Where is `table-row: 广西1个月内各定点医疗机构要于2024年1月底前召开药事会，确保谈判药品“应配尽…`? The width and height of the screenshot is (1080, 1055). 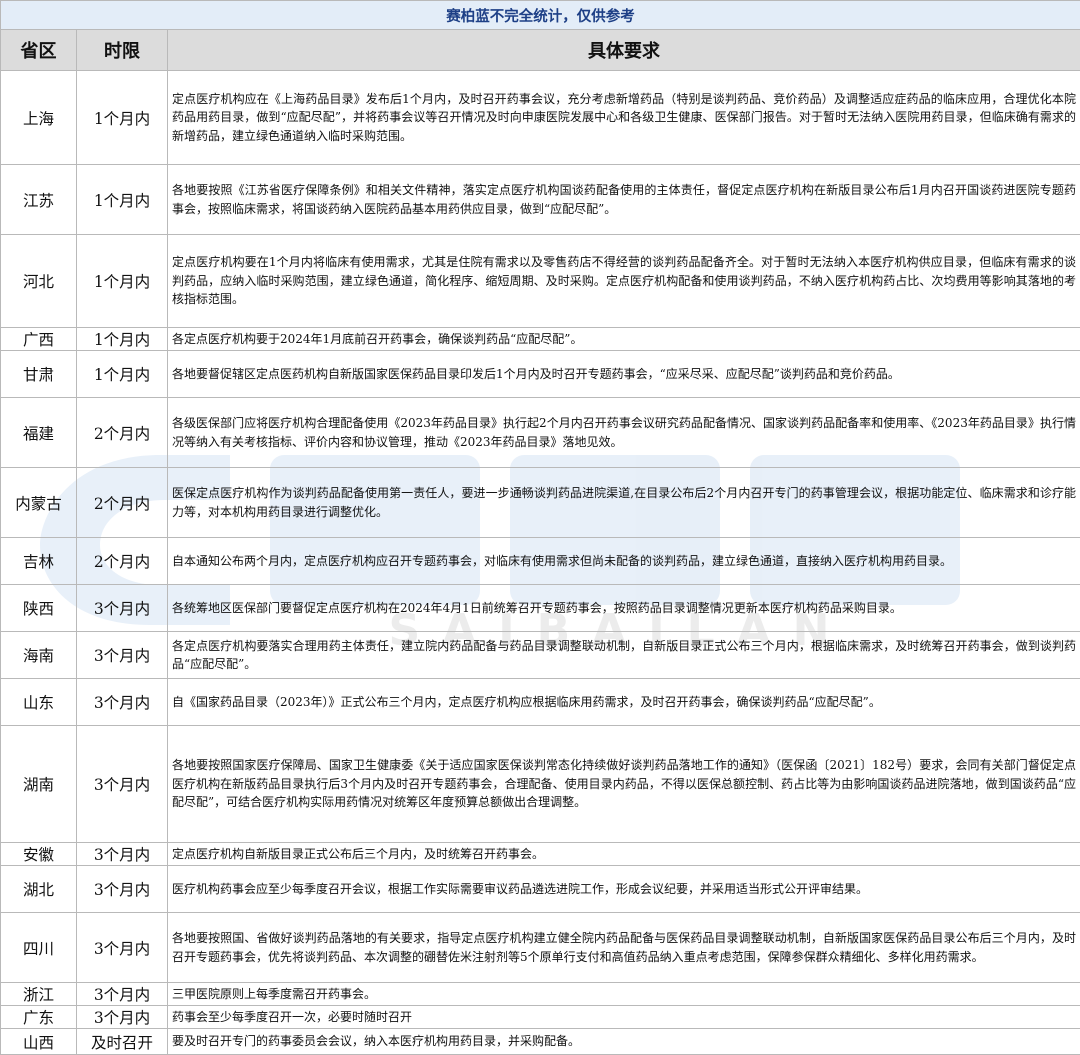 table-row: 广西1个月内各定点医疗机构要于2024年1月底前召开药事会，确保谈判药品“应配尽… is located at coordinates (540, 339).